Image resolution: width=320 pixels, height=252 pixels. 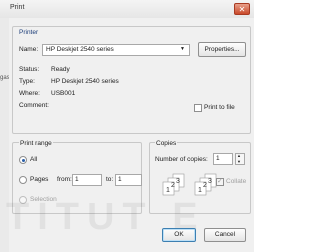 I want to click on window-title: Print, so click(x=17, y=7).